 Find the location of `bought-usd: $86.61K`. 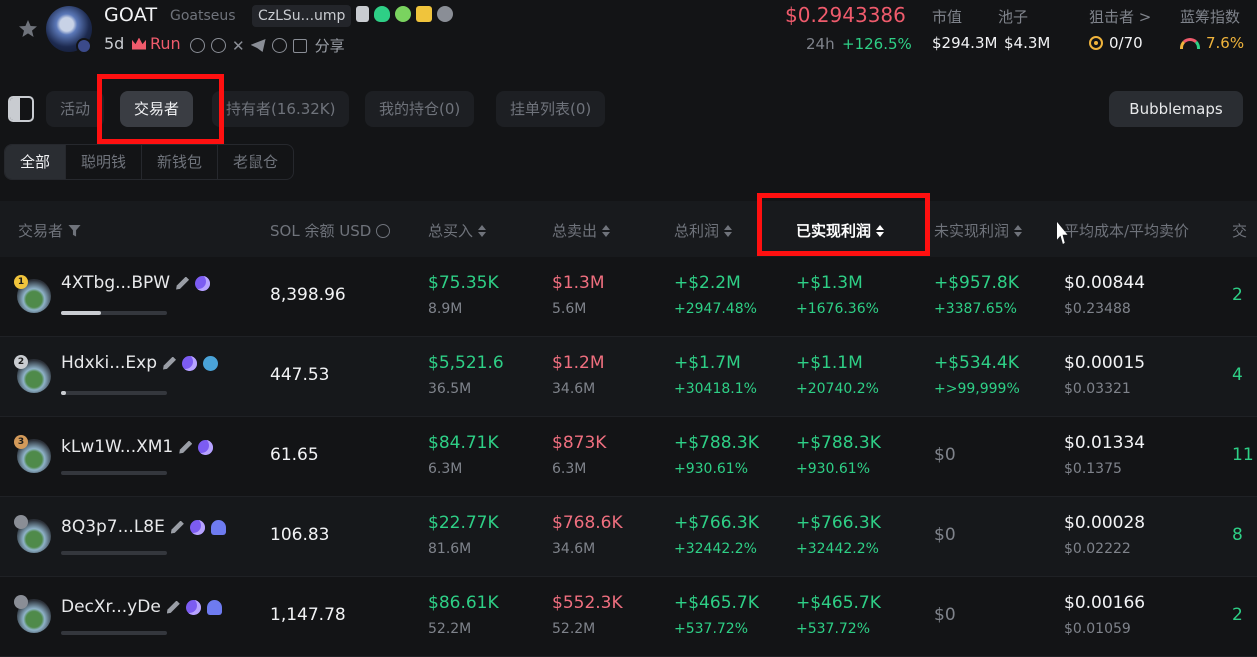

bought-usd: $86.61K is located at coordinates (463, 603).